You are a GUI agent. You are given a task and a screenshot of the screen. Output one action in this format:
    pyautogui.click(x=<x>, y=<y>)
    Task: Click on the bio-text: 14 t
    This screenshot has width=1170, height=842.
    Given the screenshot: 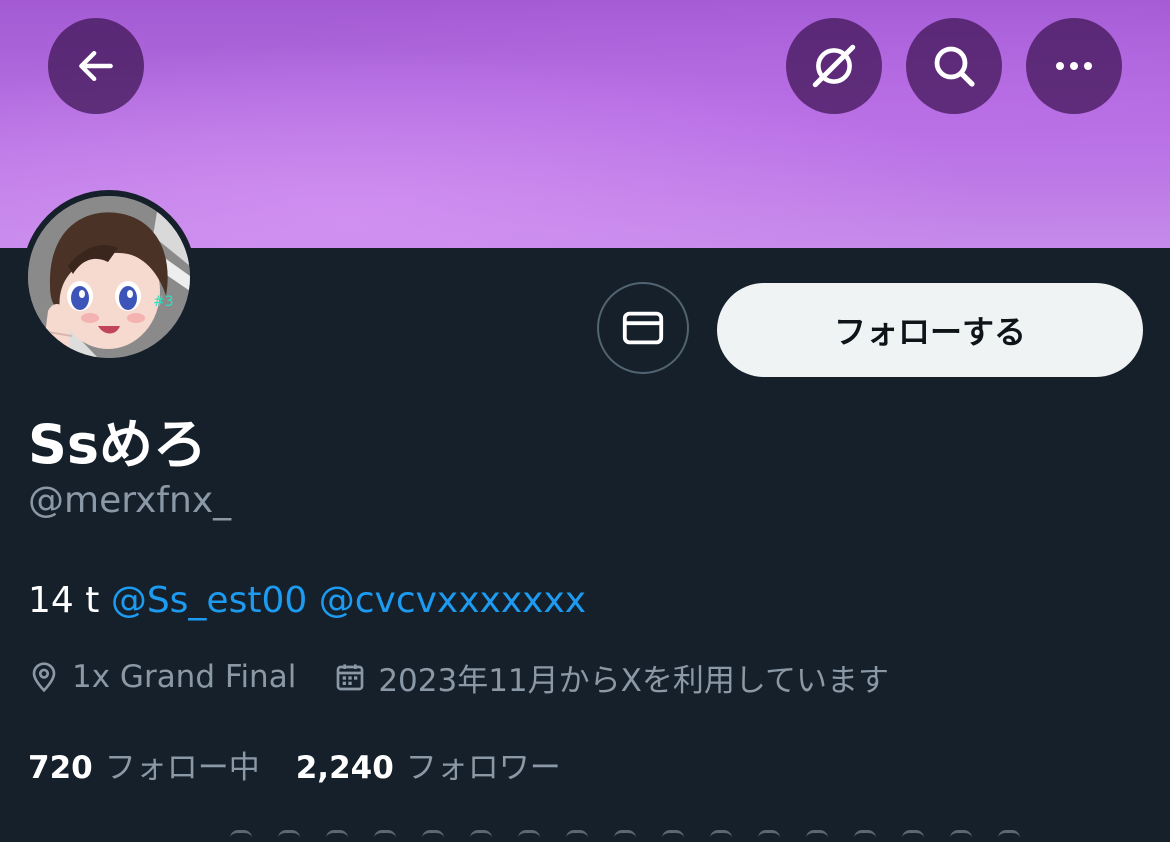 What is the action you would take?
    pyautogui.click(x=64, y=600)
    